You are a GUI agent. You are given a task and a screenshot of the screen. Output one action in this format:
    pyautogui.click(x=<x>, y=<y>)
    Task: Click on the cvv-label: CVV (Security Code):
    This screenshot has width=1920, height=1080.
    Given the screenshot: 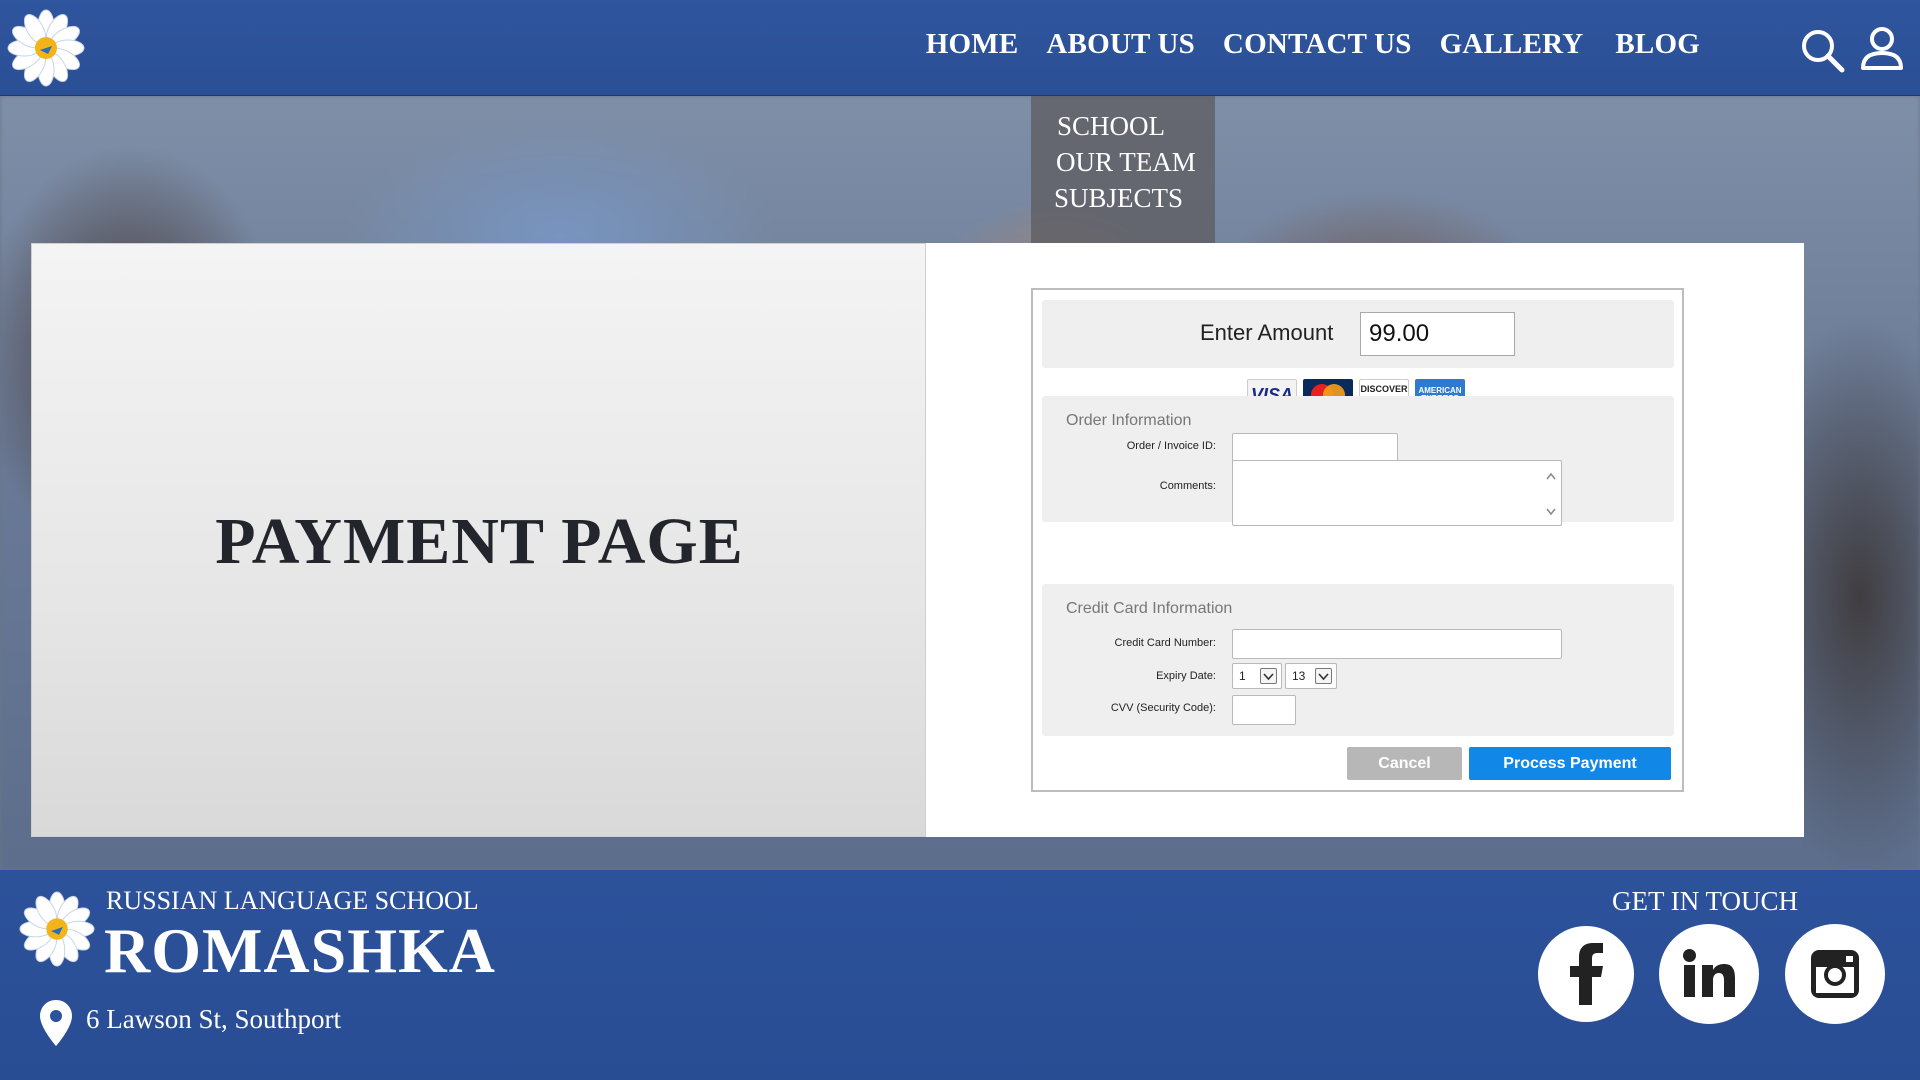 What is the action you would take?
    pyautogui.click(x=1163, y=708)
    